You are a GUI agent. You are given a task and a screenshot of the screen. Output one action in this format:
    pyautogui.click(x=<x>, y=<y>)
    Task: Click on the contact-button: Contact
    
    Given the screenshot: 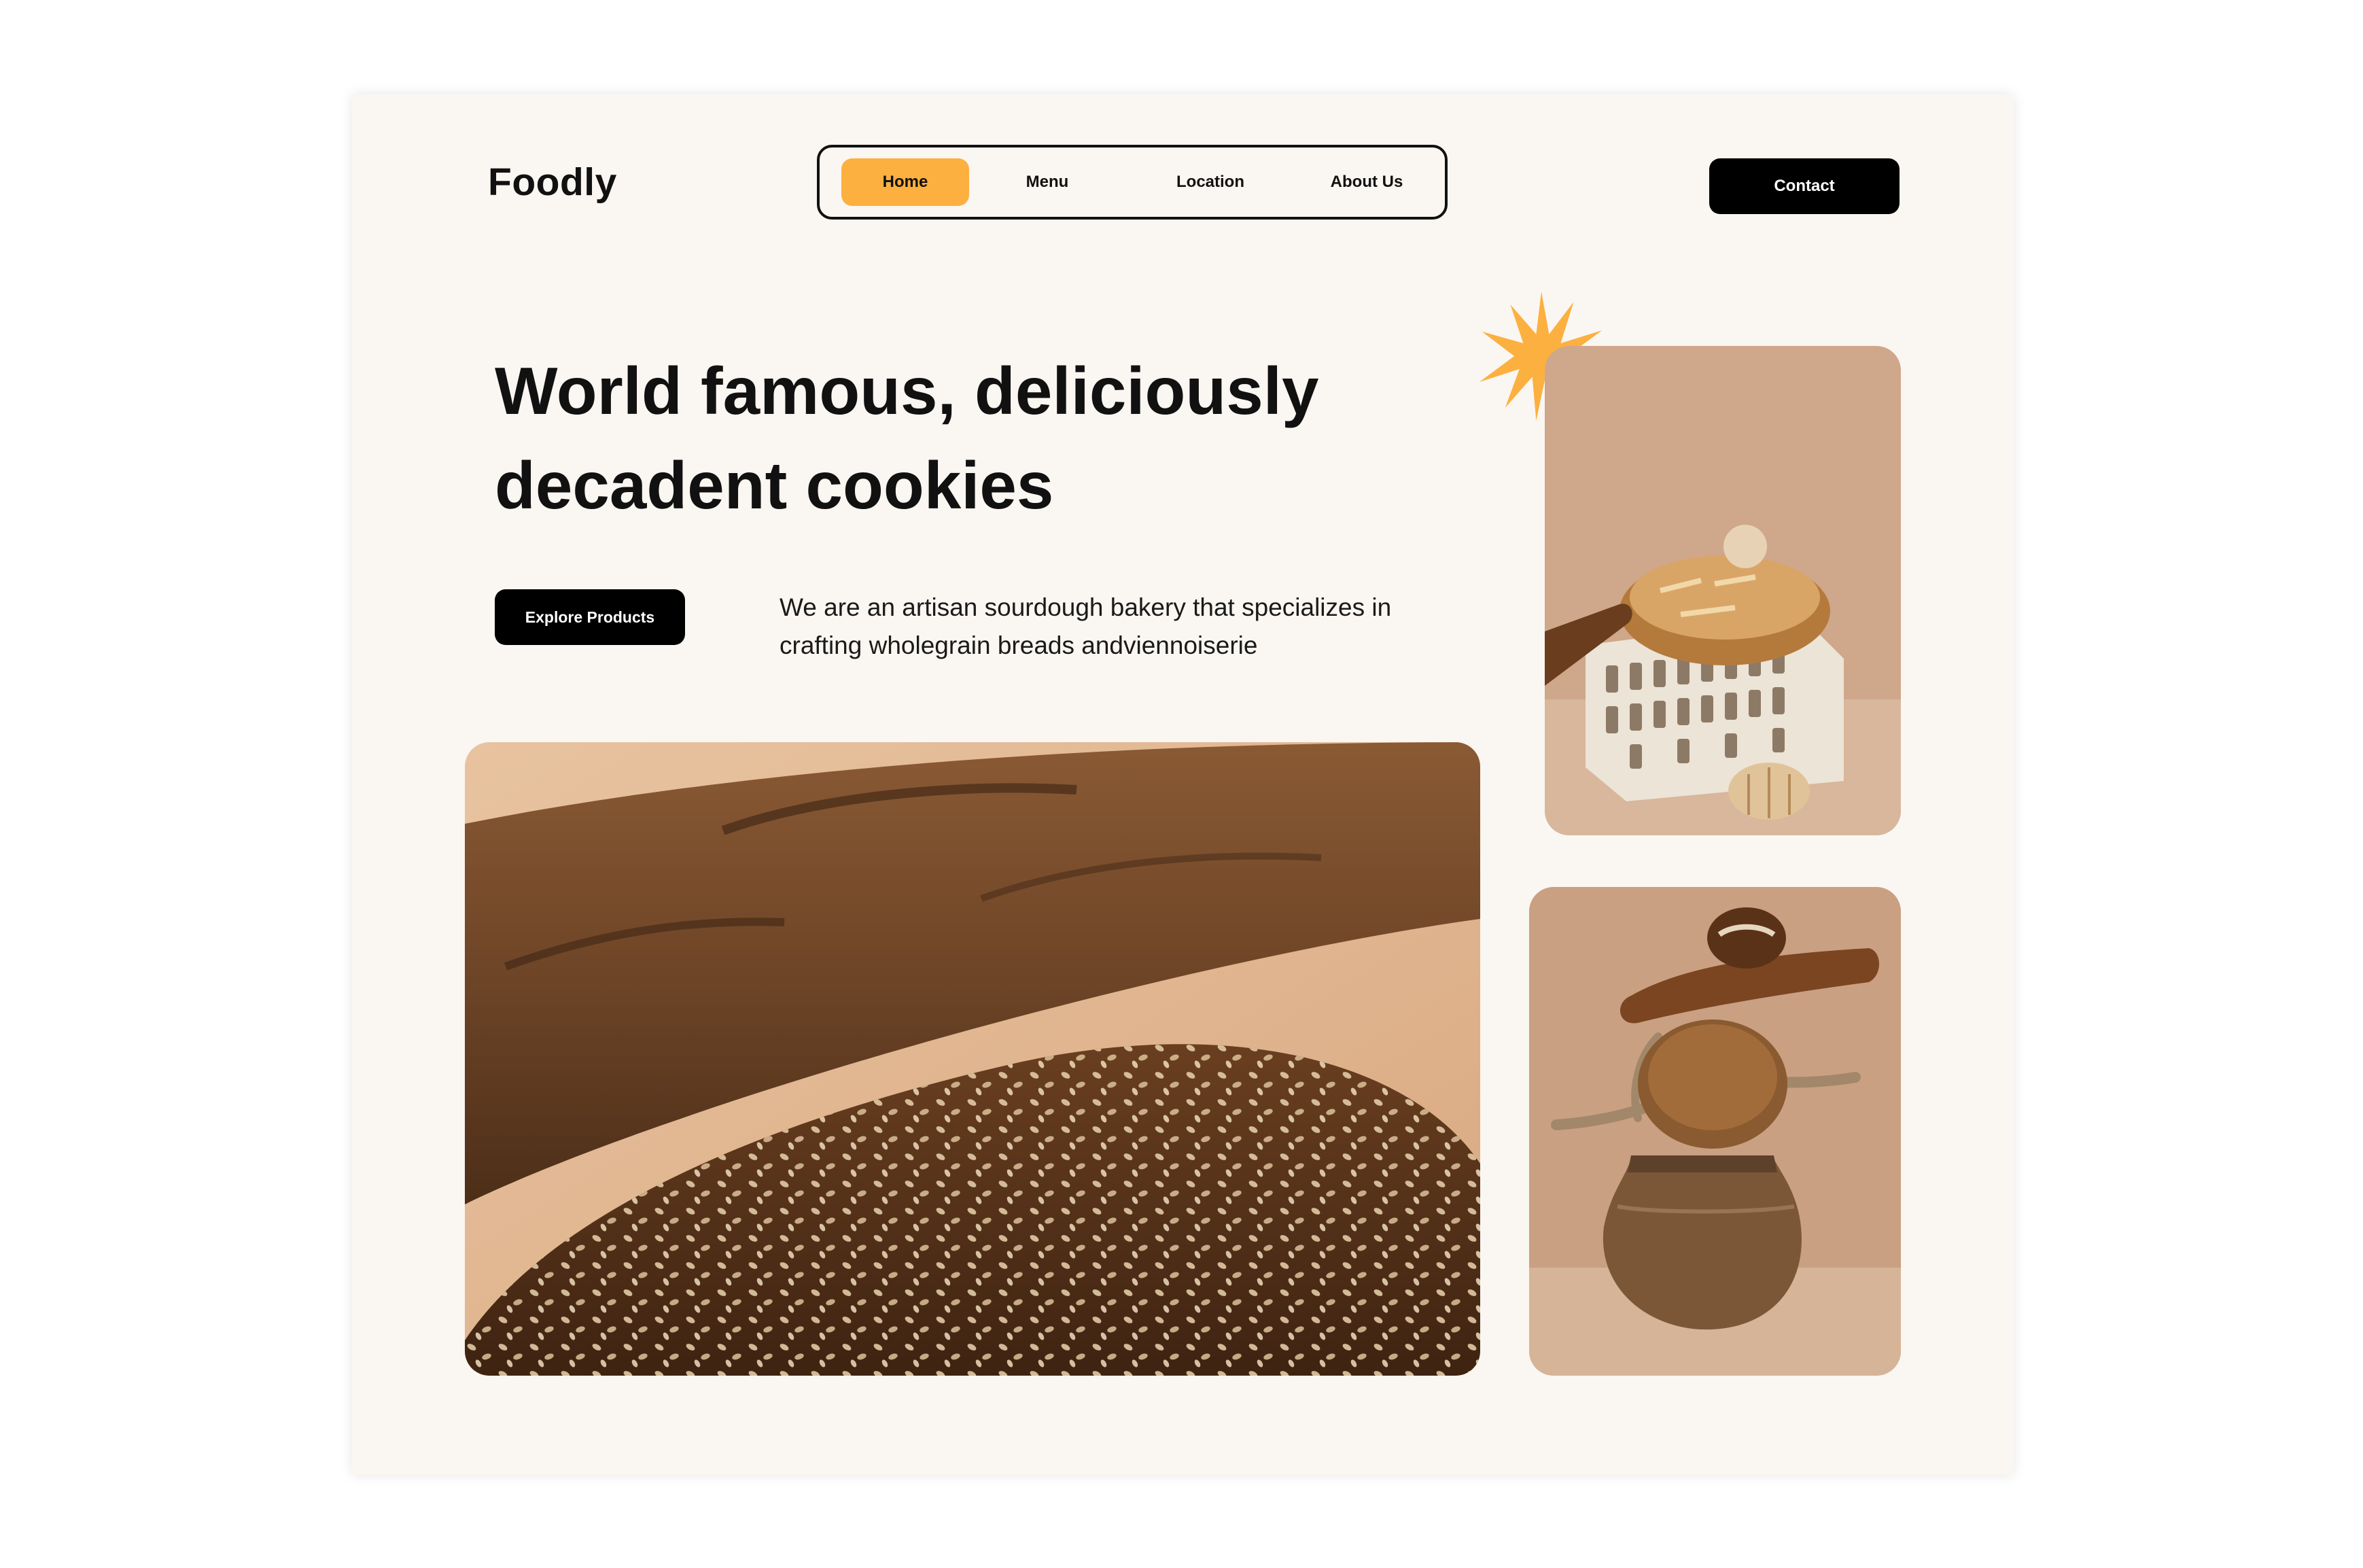 What is the action you would take?
    pyautogui.click(x=1804, y=186)
    